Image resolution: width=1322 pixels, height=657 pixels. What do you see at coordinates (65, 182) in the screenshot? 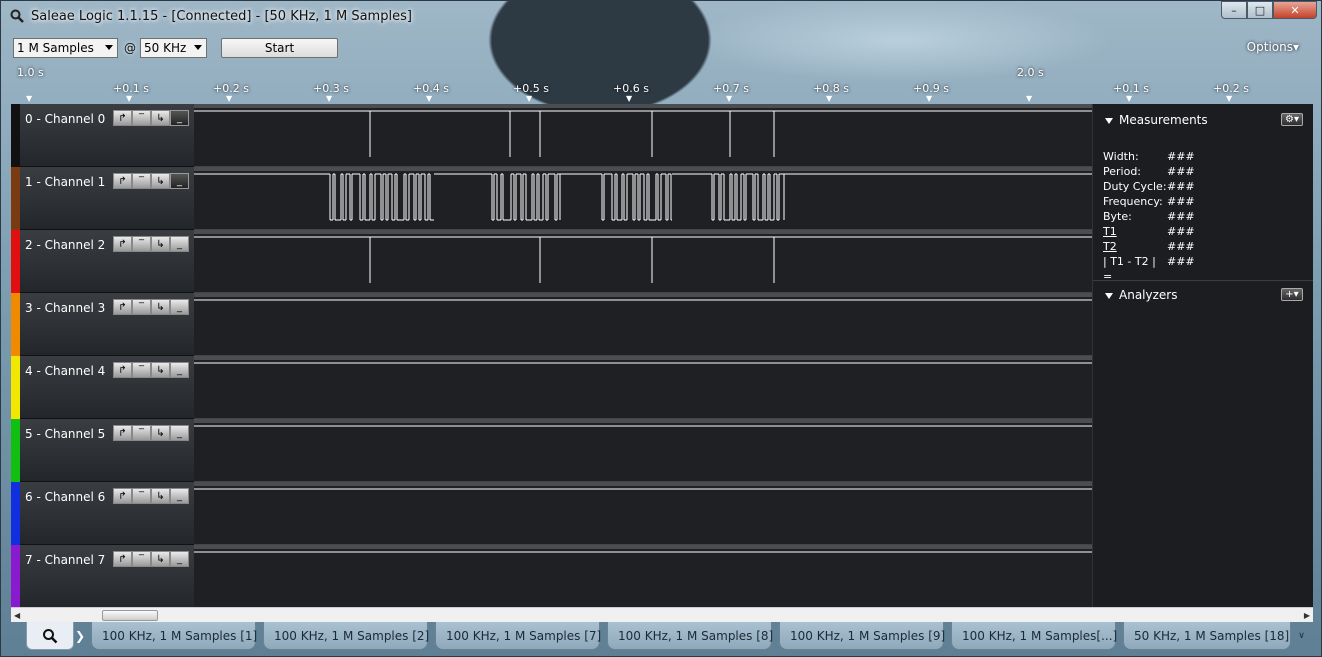
I see `channel-name: 1 - Channel 1` at bounding box center [65, 182].